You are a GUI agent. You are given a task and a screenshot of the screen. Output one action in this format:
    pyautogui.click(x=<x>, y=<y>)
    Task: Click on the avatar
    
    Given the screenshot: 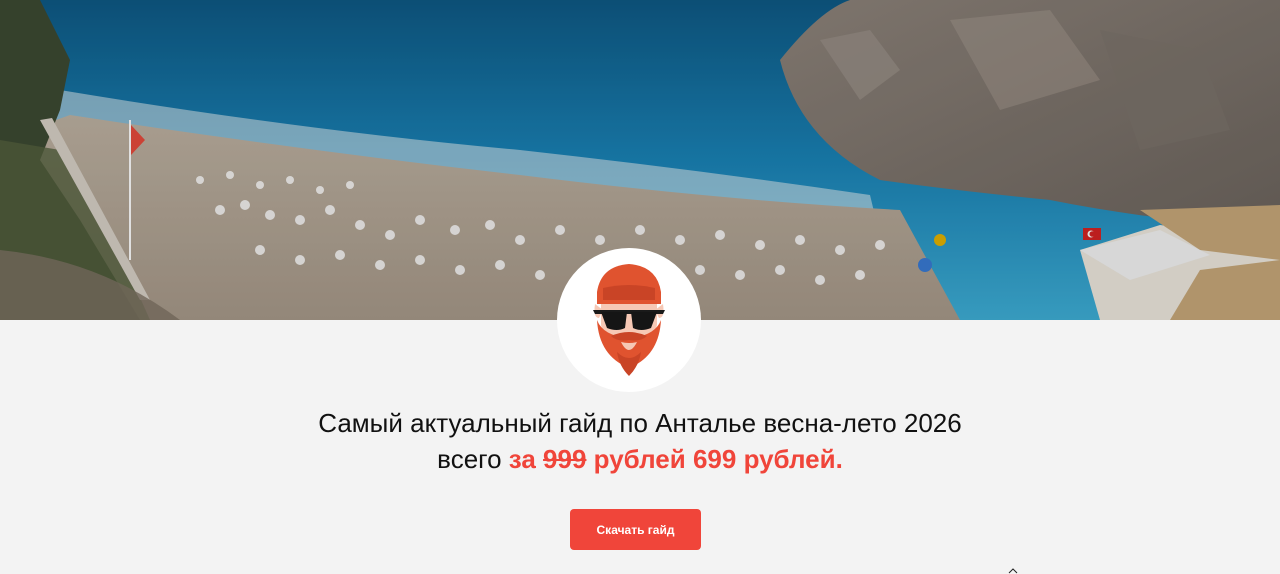 What is the action you would take?
    pyautogui.click(x=629, y=320)
    